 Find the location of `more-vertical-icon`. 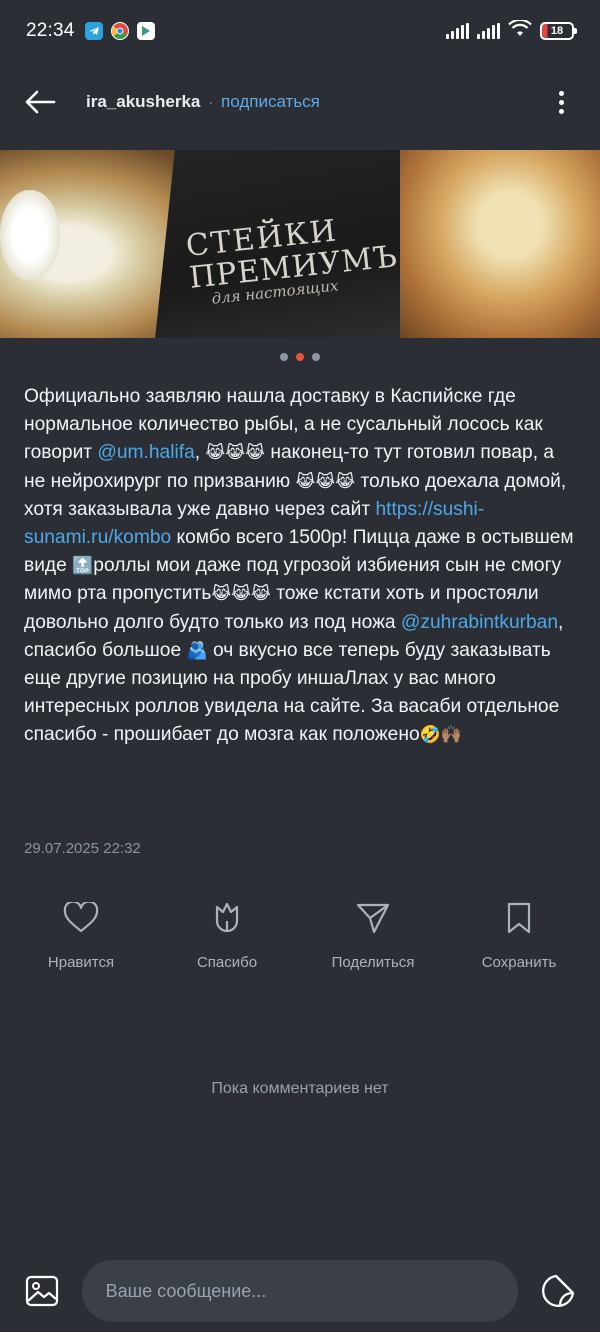

more-vertical-icon is located at coordinates (561, 93).